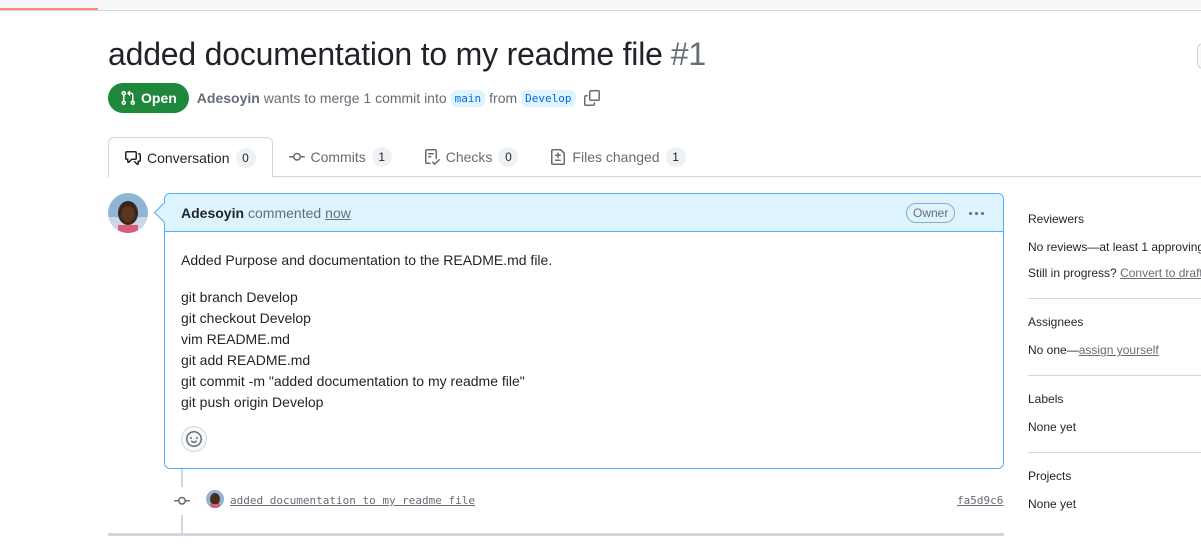 Image resolution: width=1201 pixels, height=544 pixels. What do you see at coordinates (1114, 402) in the screenshot?
I see `sidebar-labels-title: Labels` at bounding box center [1114, 402].